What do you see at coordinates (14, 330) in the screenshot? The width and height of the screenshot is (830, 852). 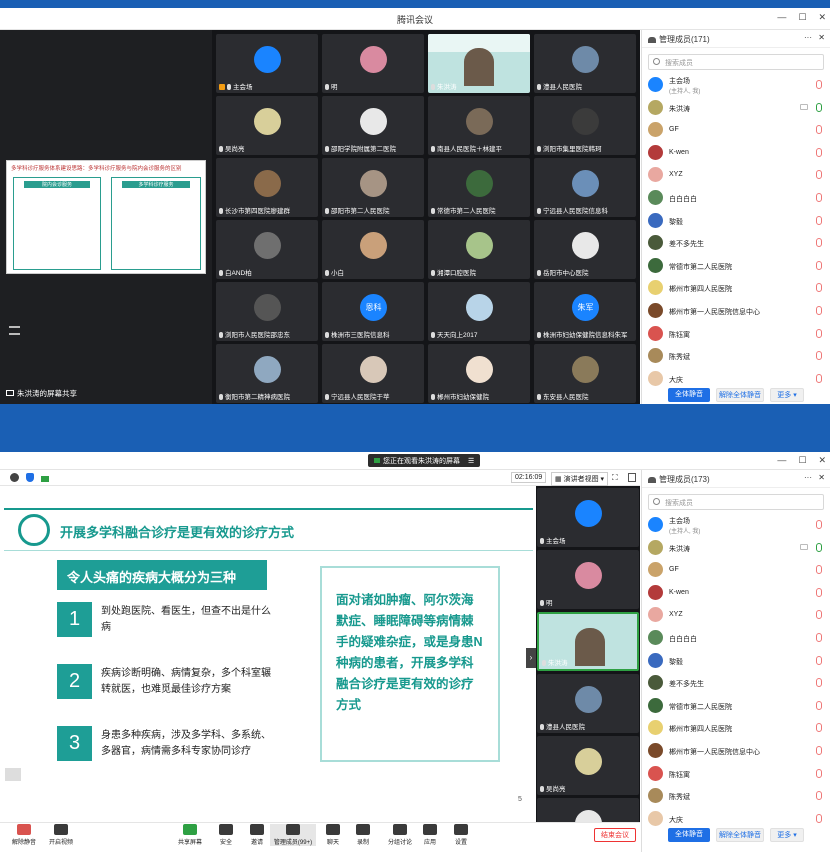 I see `menu-icon` at bounding box center [14, 330].